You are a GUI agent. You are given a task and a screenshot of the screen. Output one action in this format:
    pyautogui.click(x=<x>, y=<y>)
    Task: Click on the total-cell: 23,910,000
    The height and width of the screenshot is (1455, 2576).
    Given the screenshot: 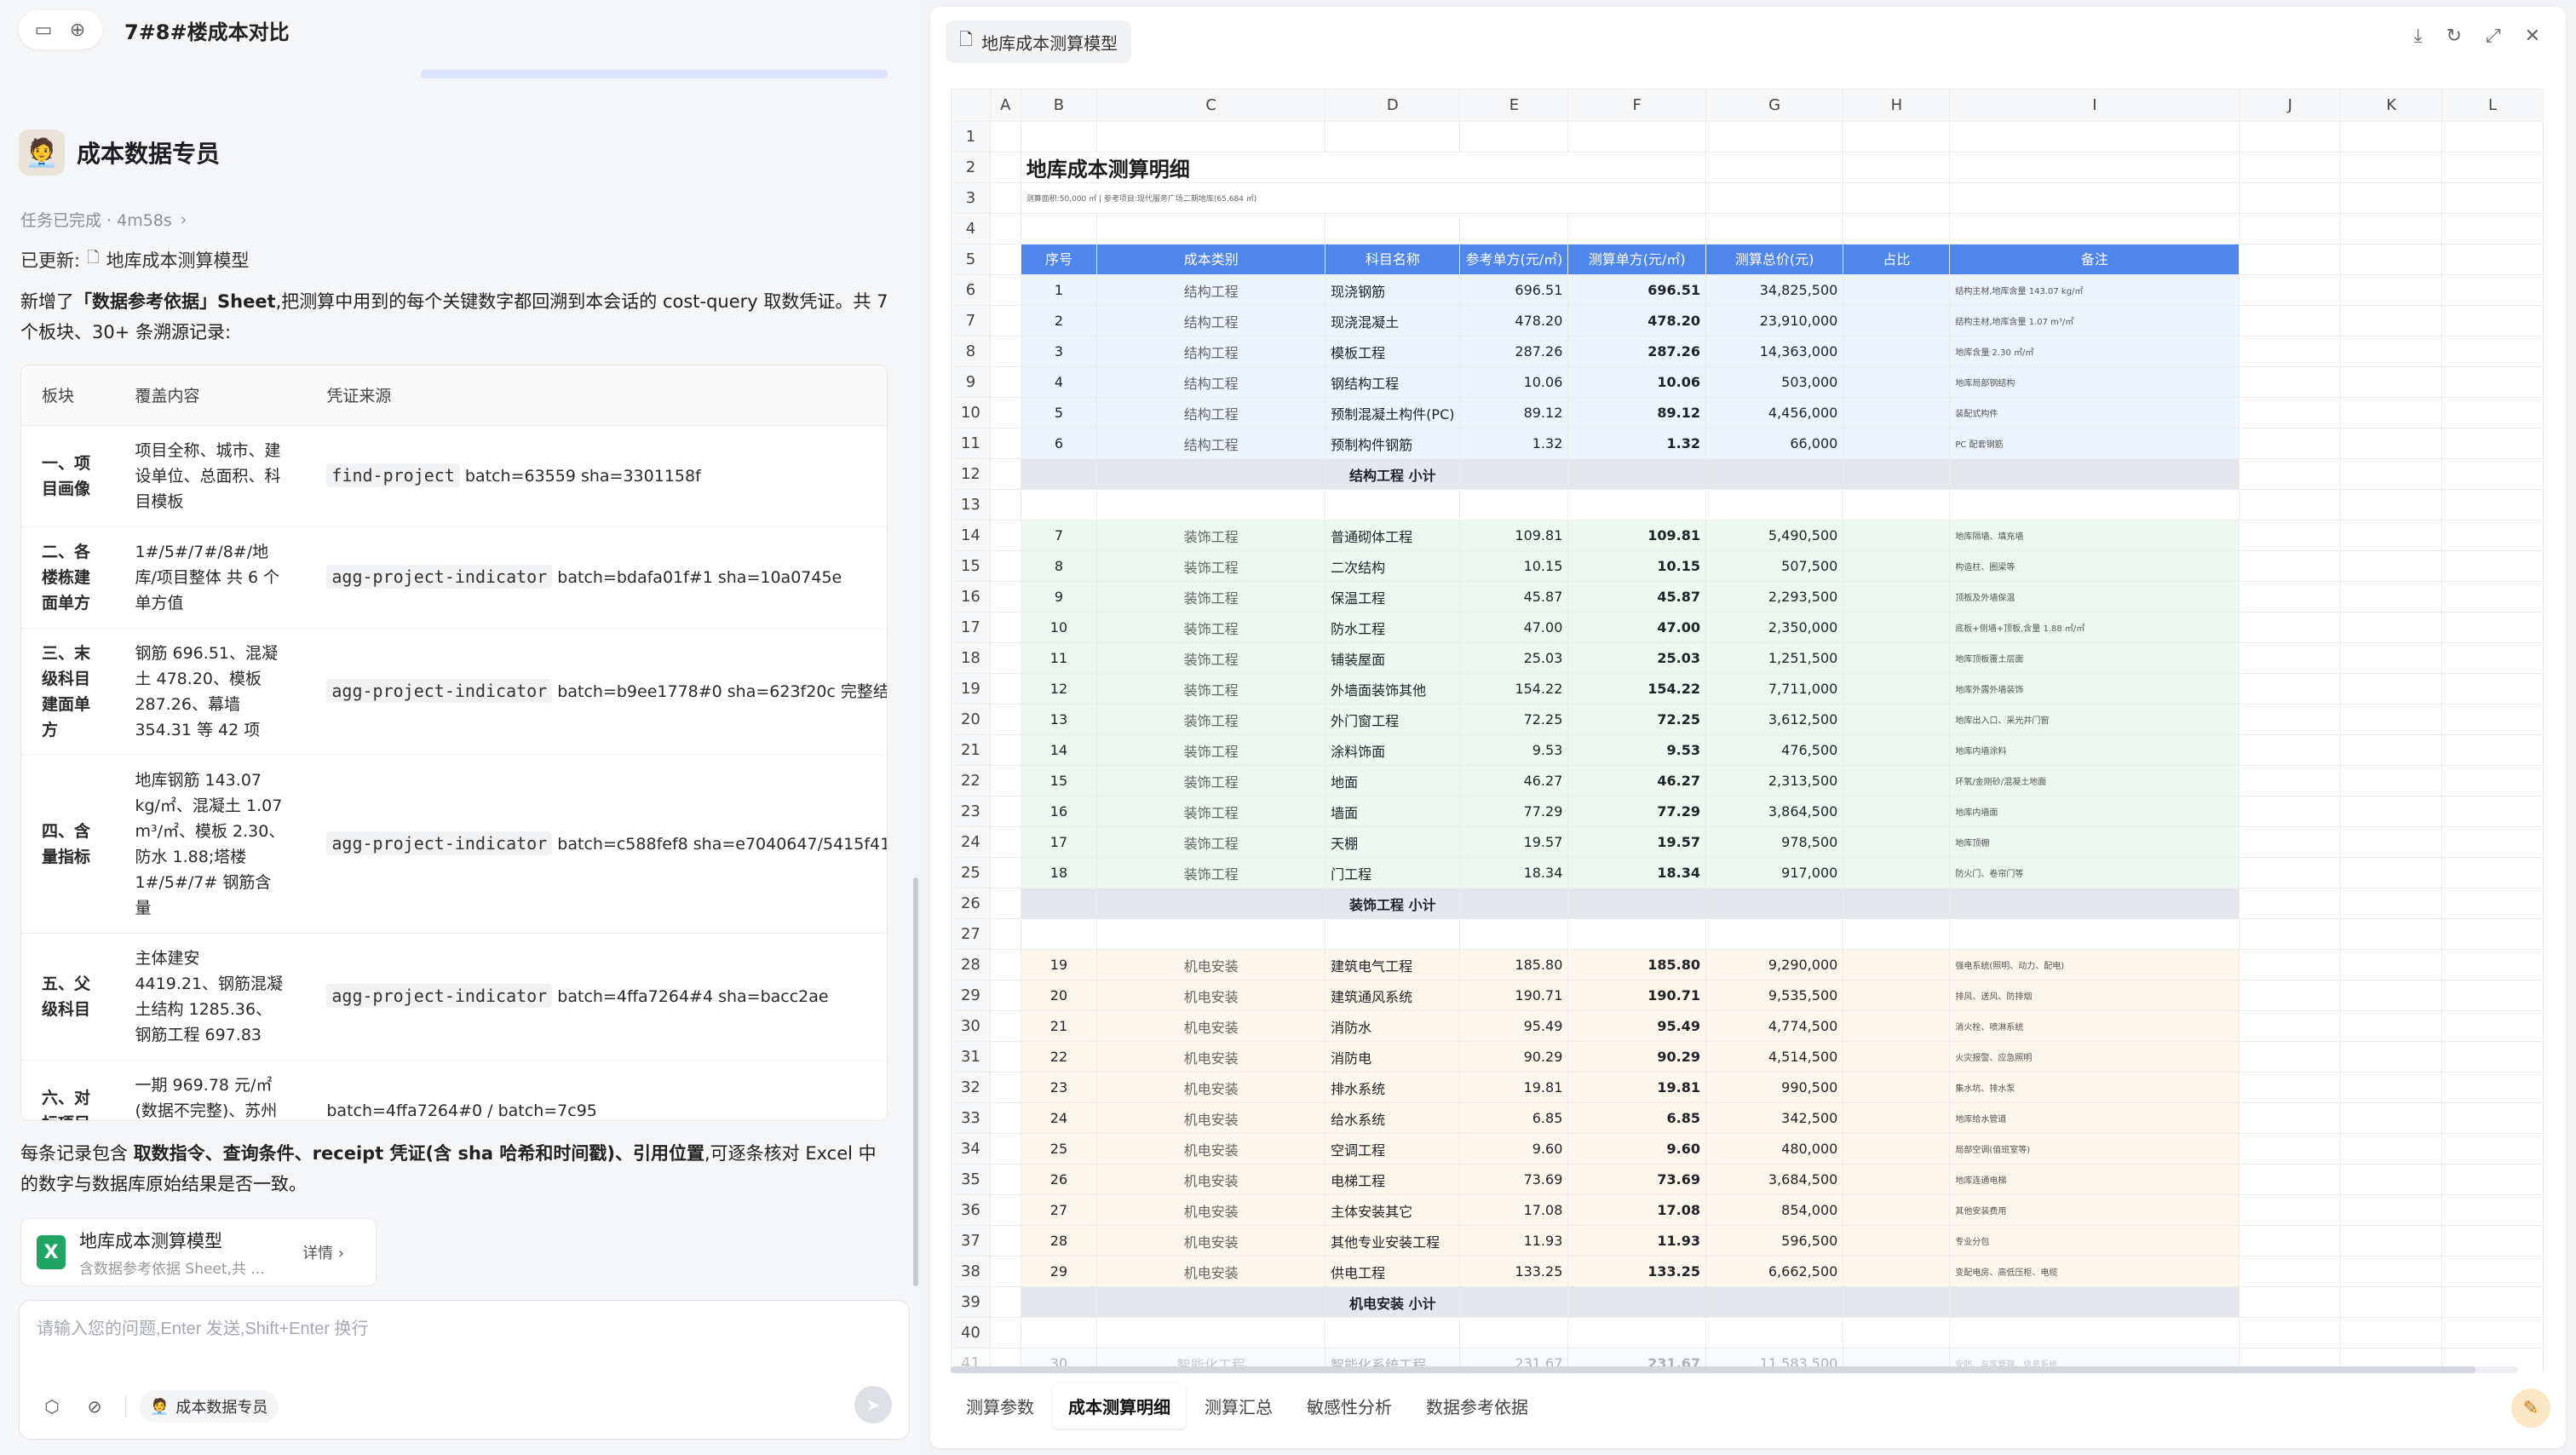 What is the action you would take?
    pyautogui.click(x=1774, y=320)
    